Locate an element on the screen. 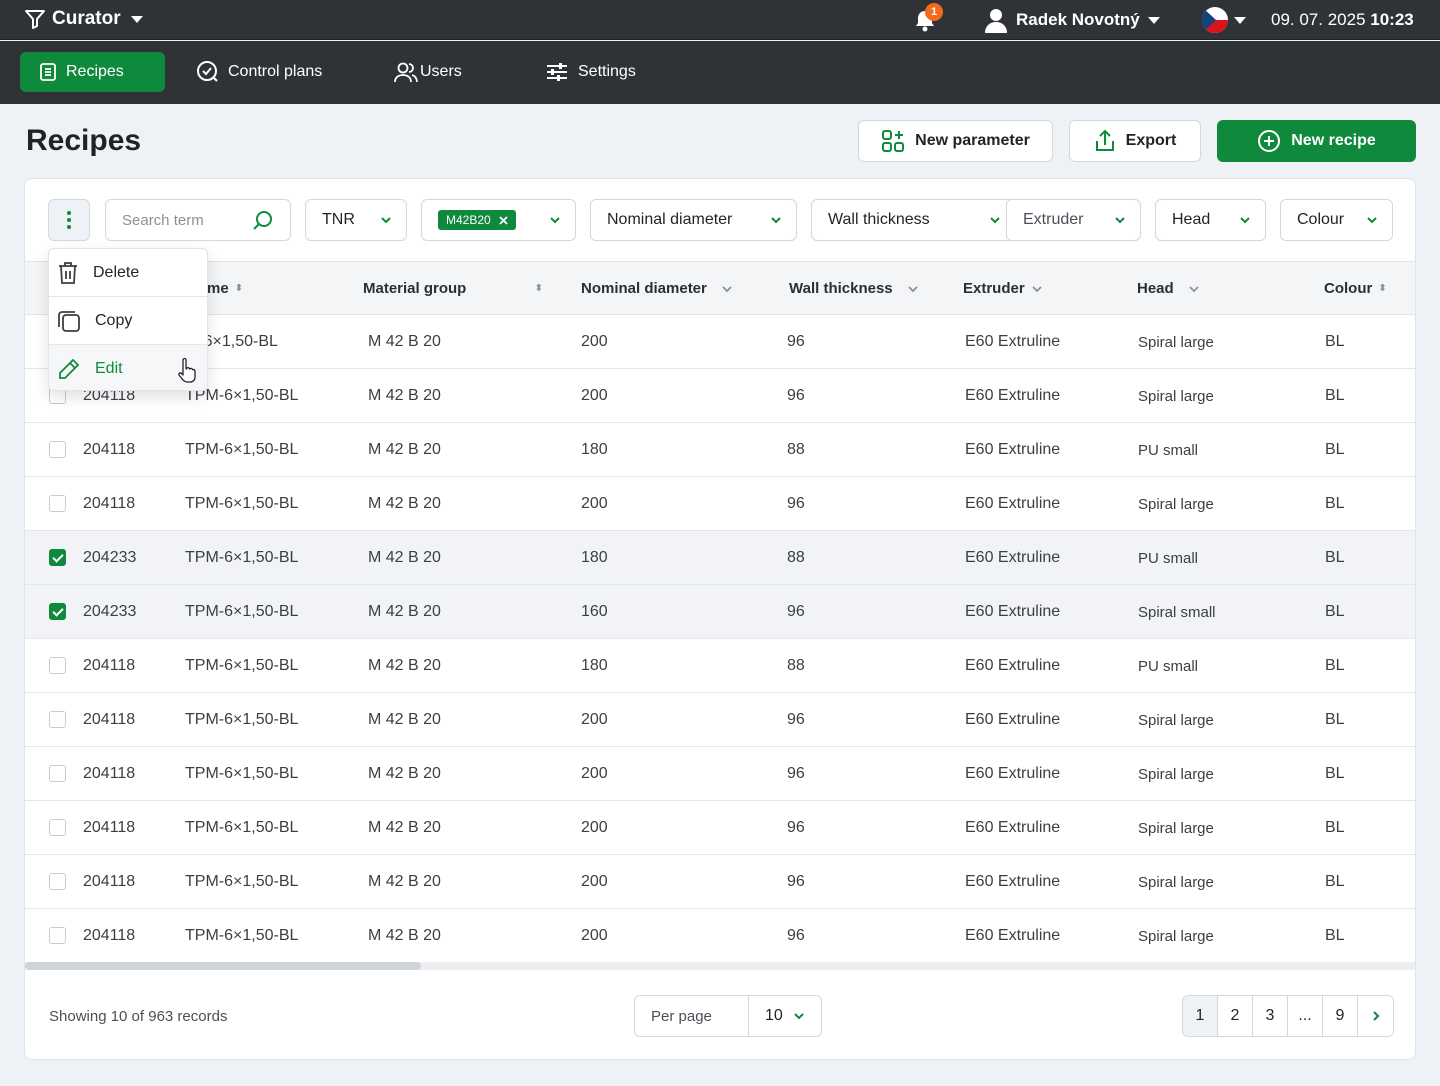 The image size is (1440, 1086). column-header-head: Head is located at coordinates (1168, 288).